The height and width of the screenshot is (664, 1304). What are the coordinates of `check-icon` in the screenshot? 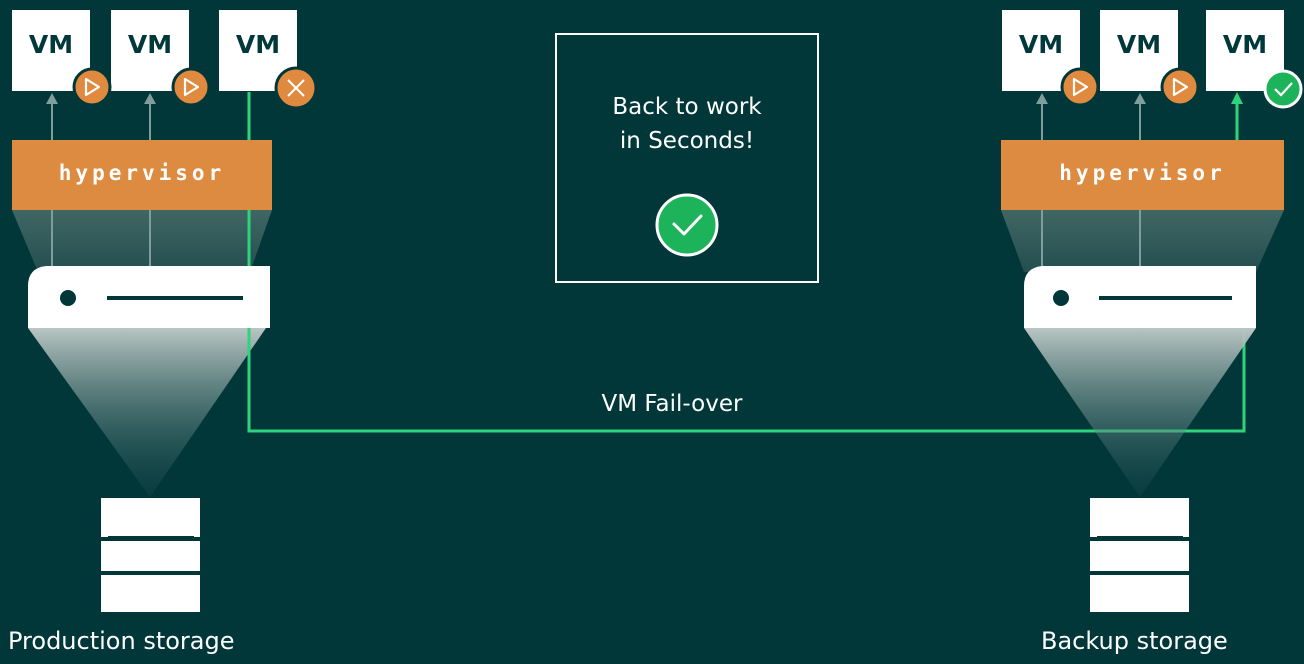 It's located at (1283, 89).